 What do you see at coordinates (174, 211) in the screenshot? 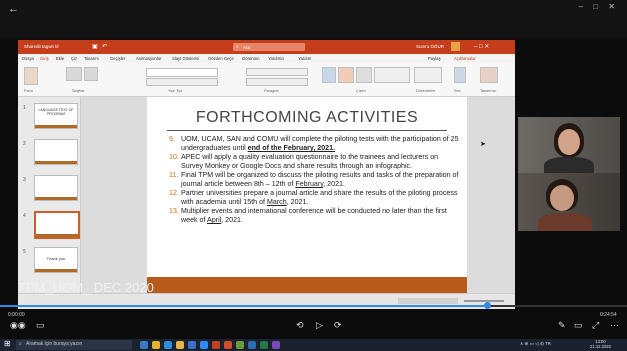
I see `bullet-number: 13.` at bounding box center [174, 211].